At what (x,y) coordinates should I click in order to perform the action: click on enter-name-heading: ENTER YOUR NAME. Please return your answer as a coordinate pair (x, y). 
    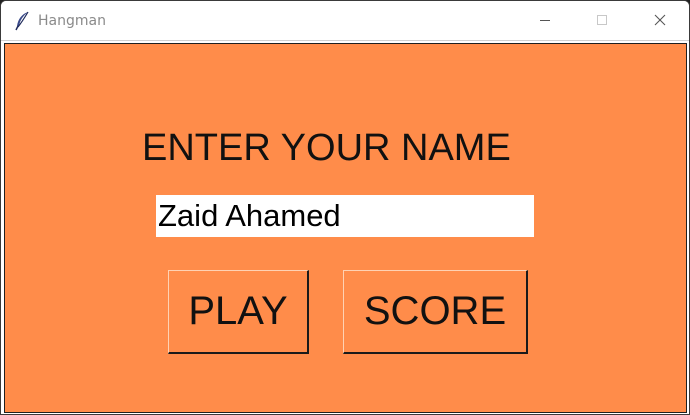
    Looking at the image, I should click on (326, 148).